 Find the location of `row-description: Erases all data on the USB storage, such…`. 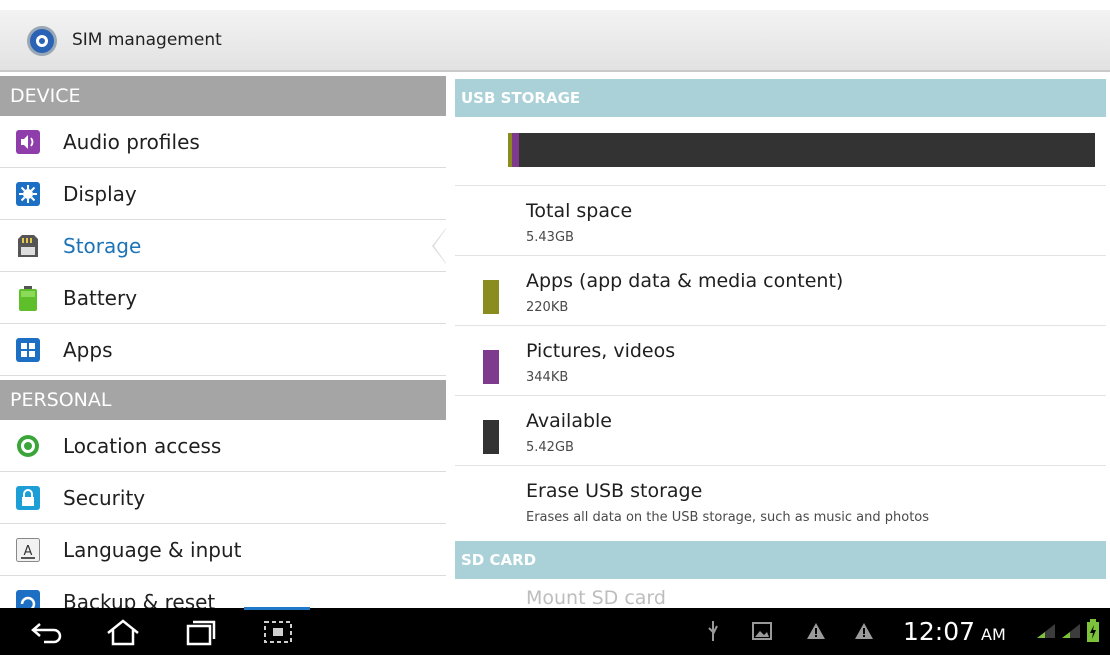

row-description: Erases all data on the USB storage, such… is located at coordinates (728, 517).